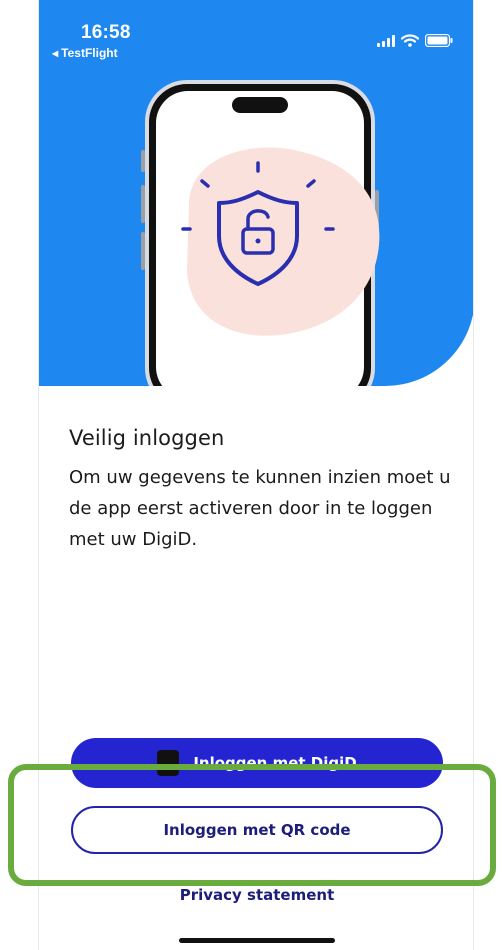 The height and width of the screenshot is (950, 502). What do you see at coordinates (386, 40) in the screenshot?
I see `cellular-signal-icon` at bounding box center [386, 40].